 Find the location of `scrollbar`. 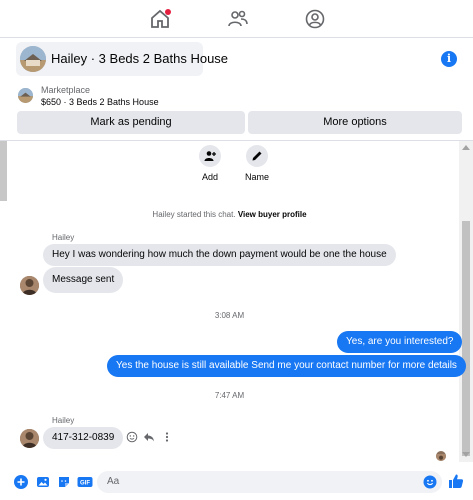

scrollbar is located at coordinates (466, 301).